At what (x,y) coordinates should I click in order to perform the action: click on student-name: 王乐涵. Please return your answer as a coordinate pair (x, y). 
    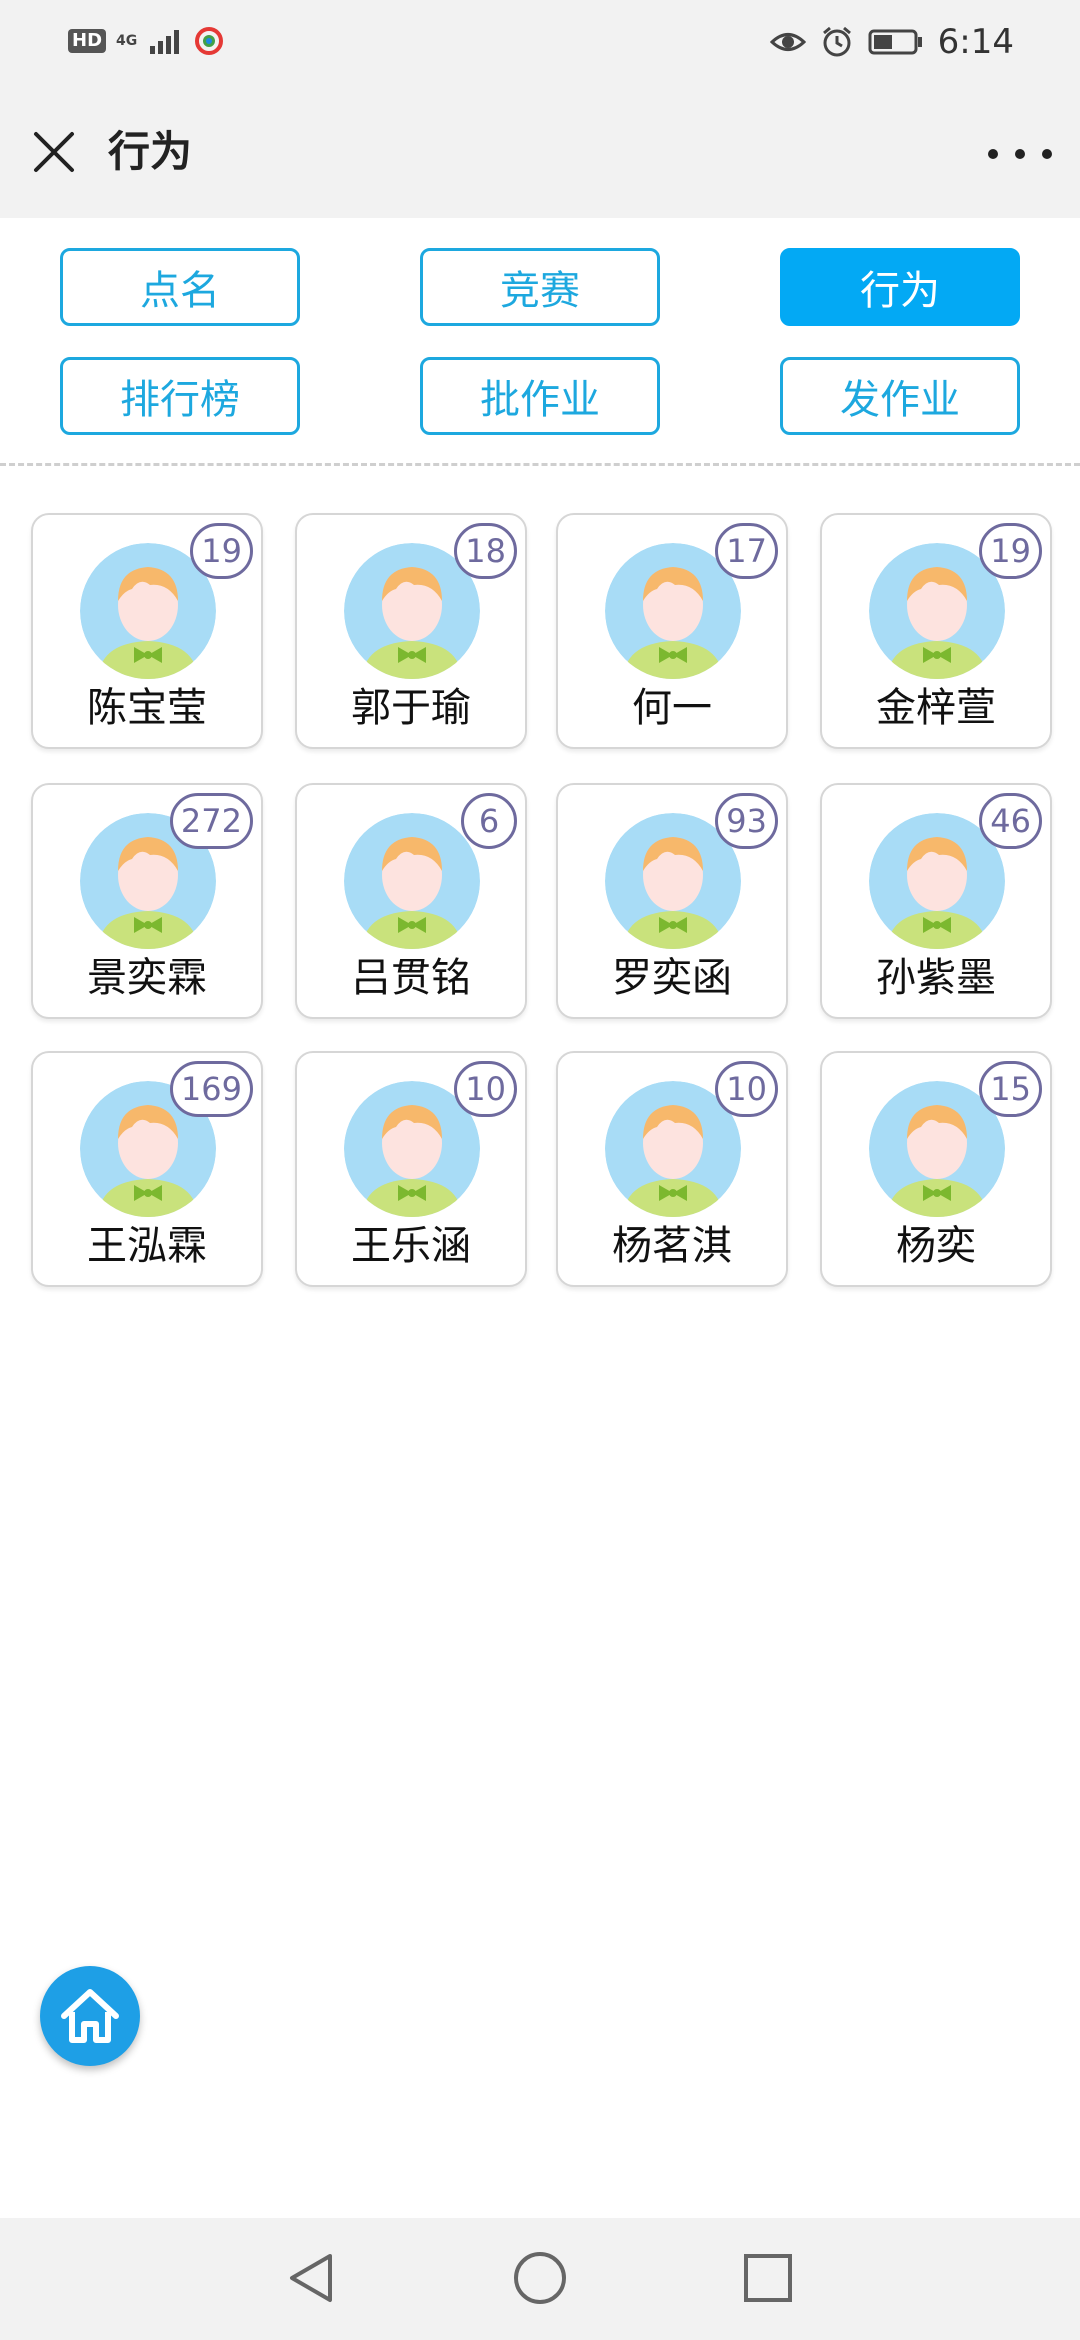
    Looking at the image, I should click on (411, 1246).